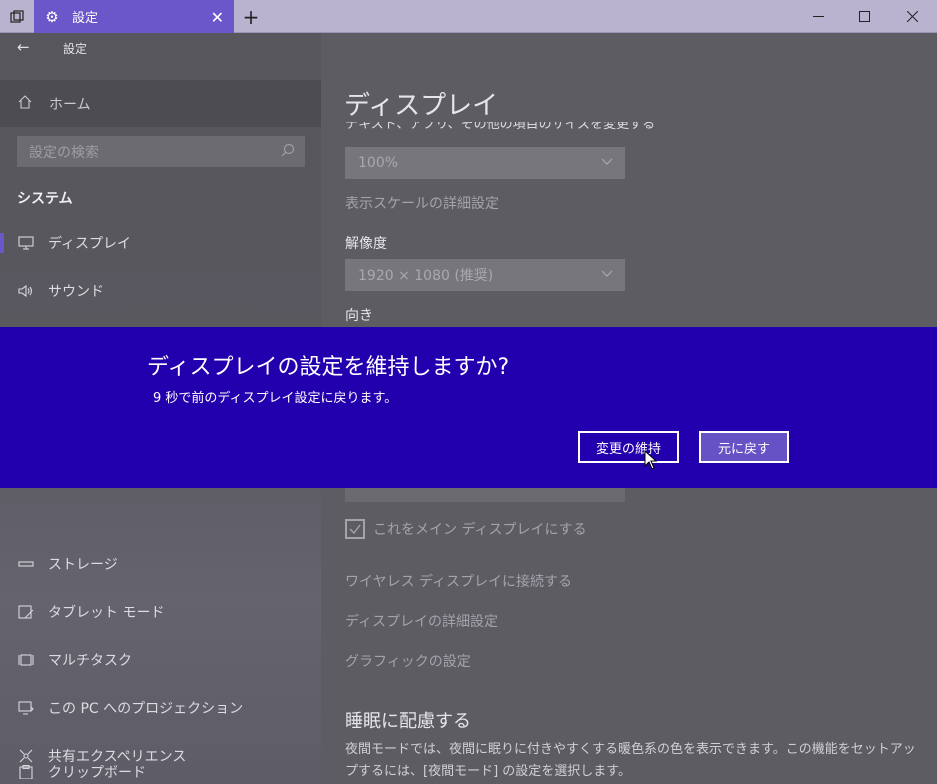 This screenshot has height=784, width=937. What do you see at coordinates (160, 243) in the screenshot?
I see `sidebar-item-display: ディスプレイ` at bounding box center [160, 243].